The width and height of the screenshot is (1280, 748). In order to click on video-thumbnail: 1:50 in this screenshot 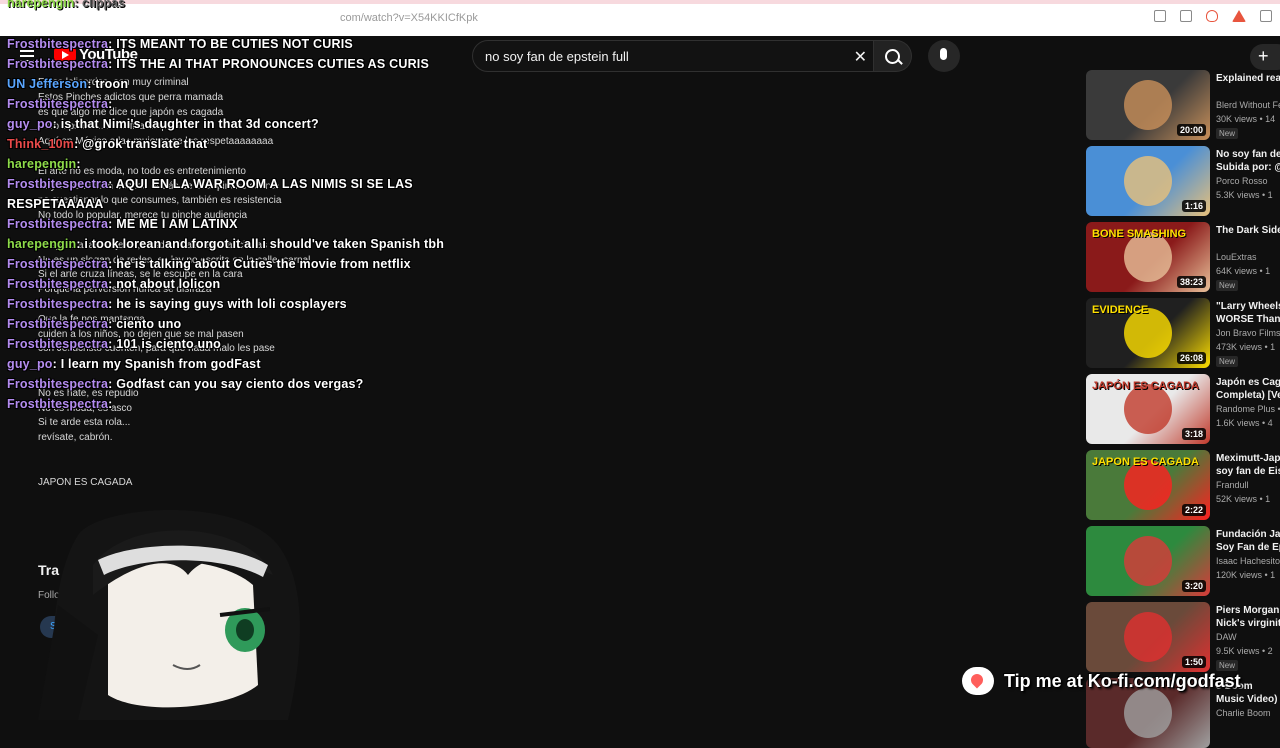, I will do `click(1148, 637)`.